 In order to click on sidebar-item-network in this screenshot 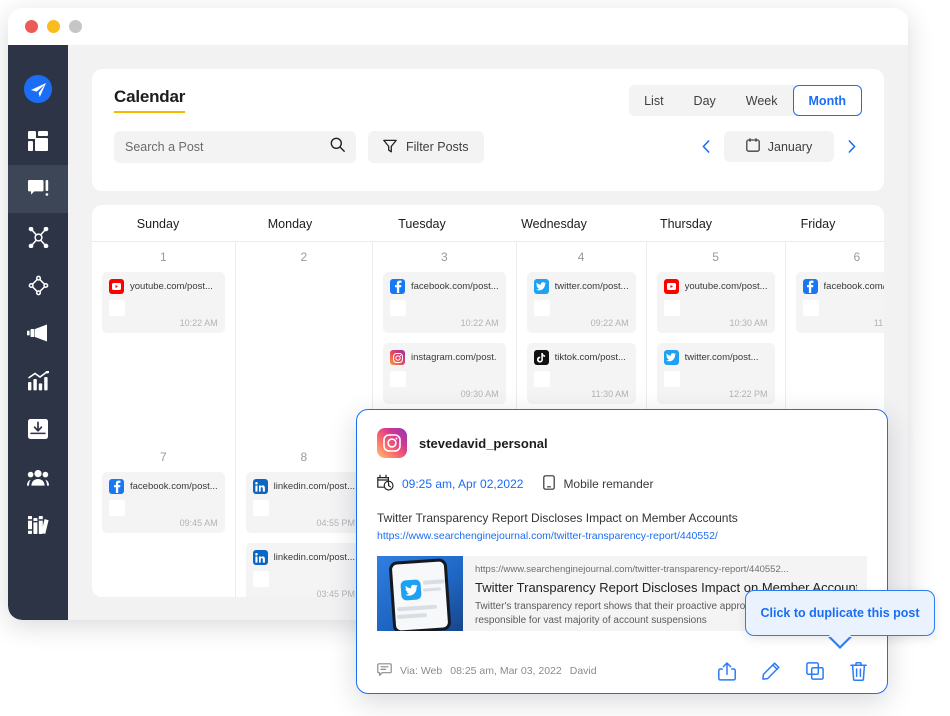, I will do `click(38, 237)`.